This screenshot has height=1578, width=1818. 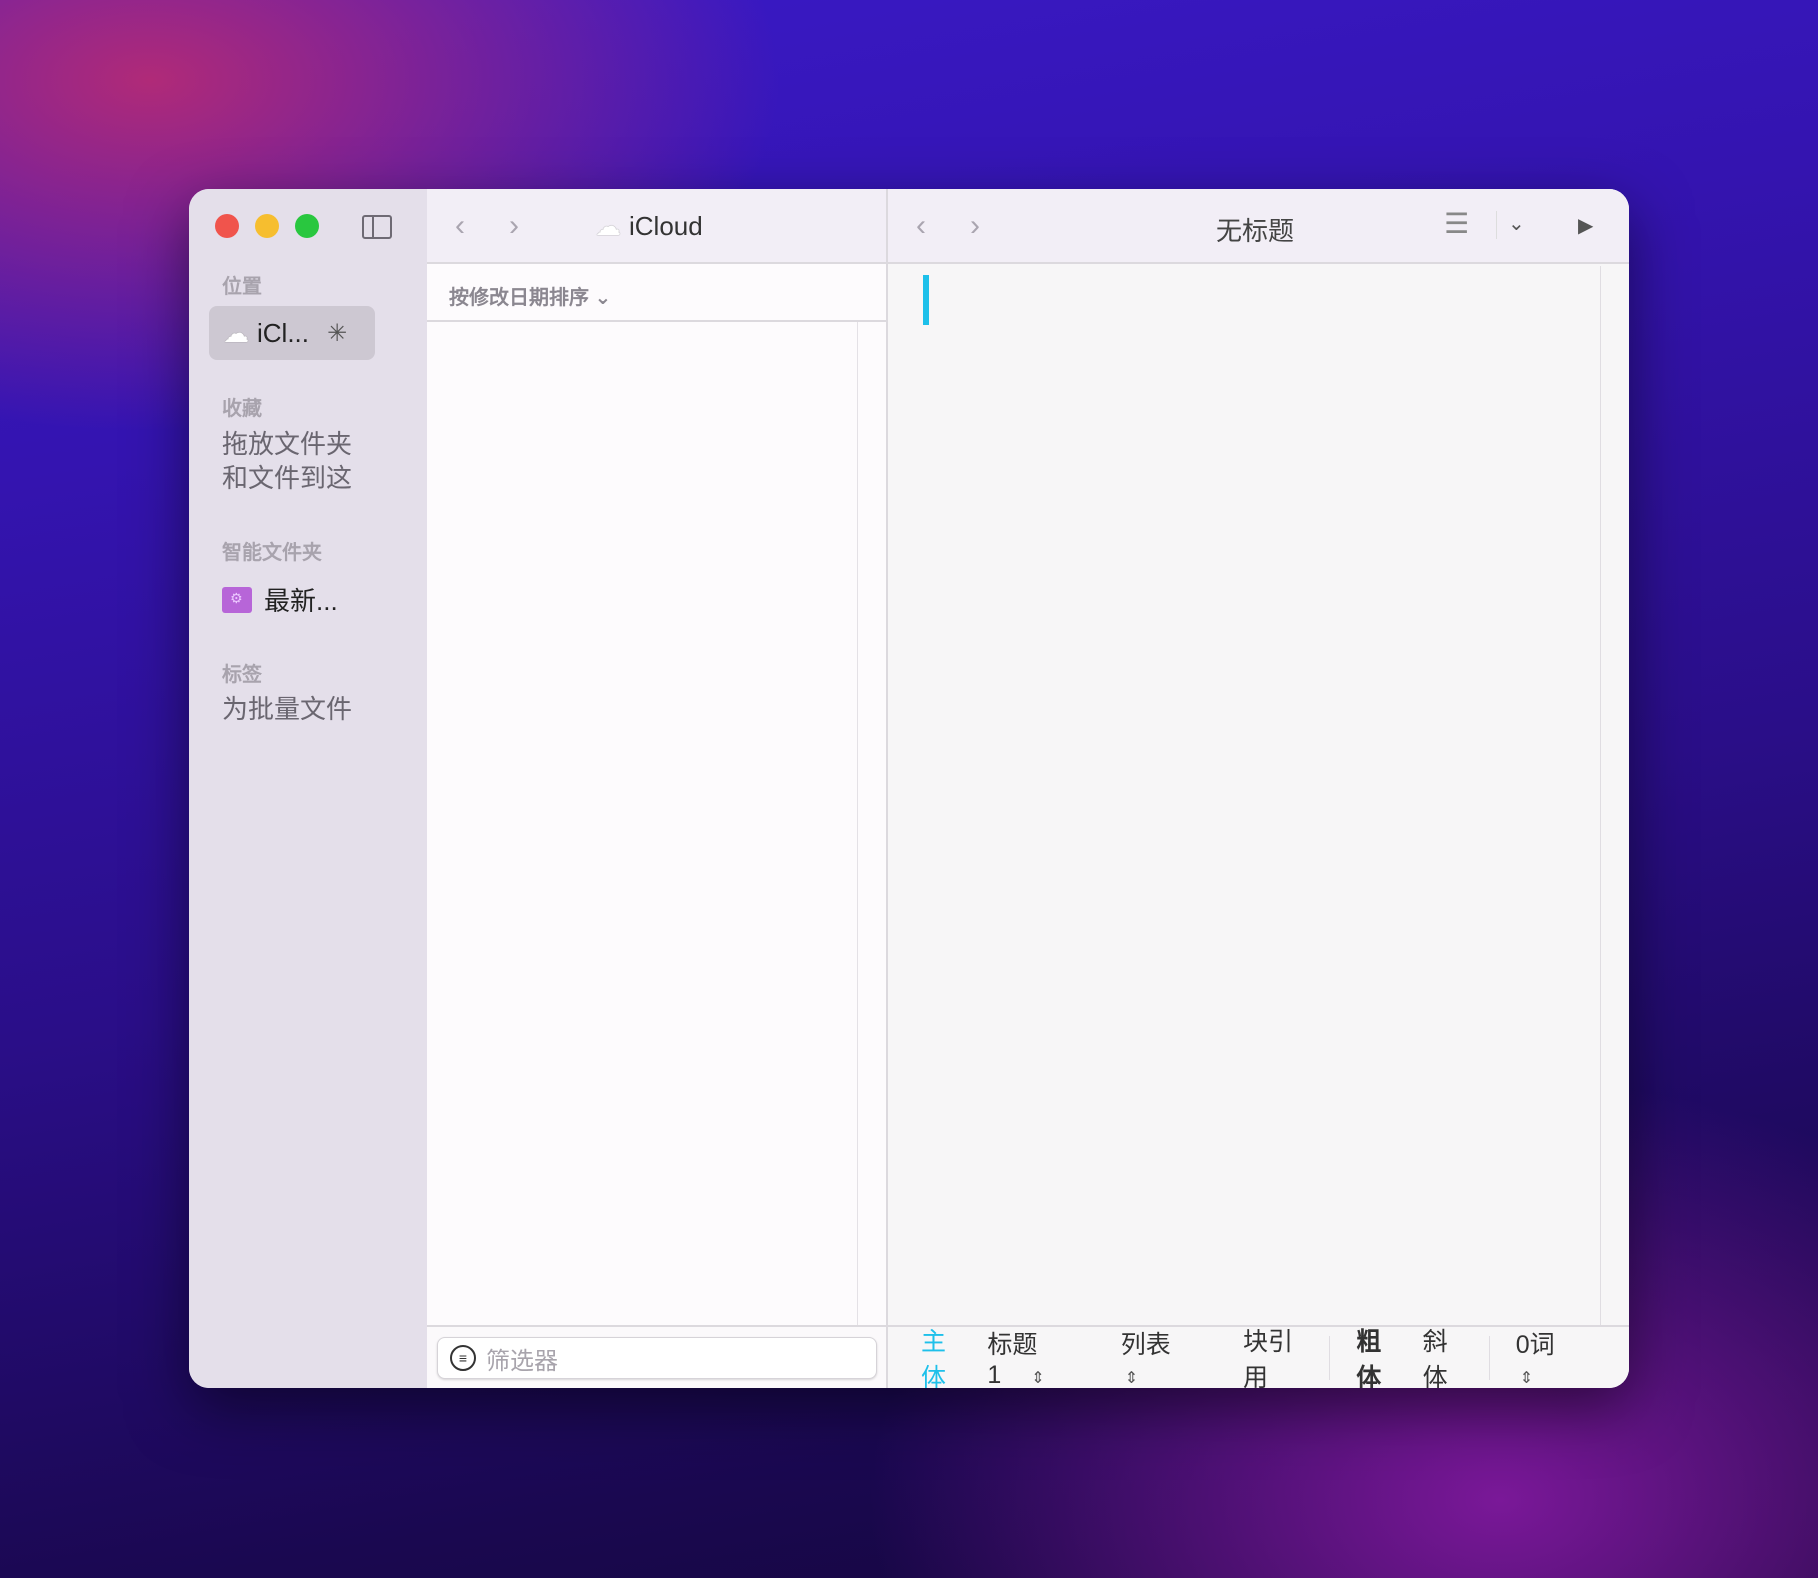 I want to click on format-heading: 标题1 ⇕, so click(x=1040, y=1356).